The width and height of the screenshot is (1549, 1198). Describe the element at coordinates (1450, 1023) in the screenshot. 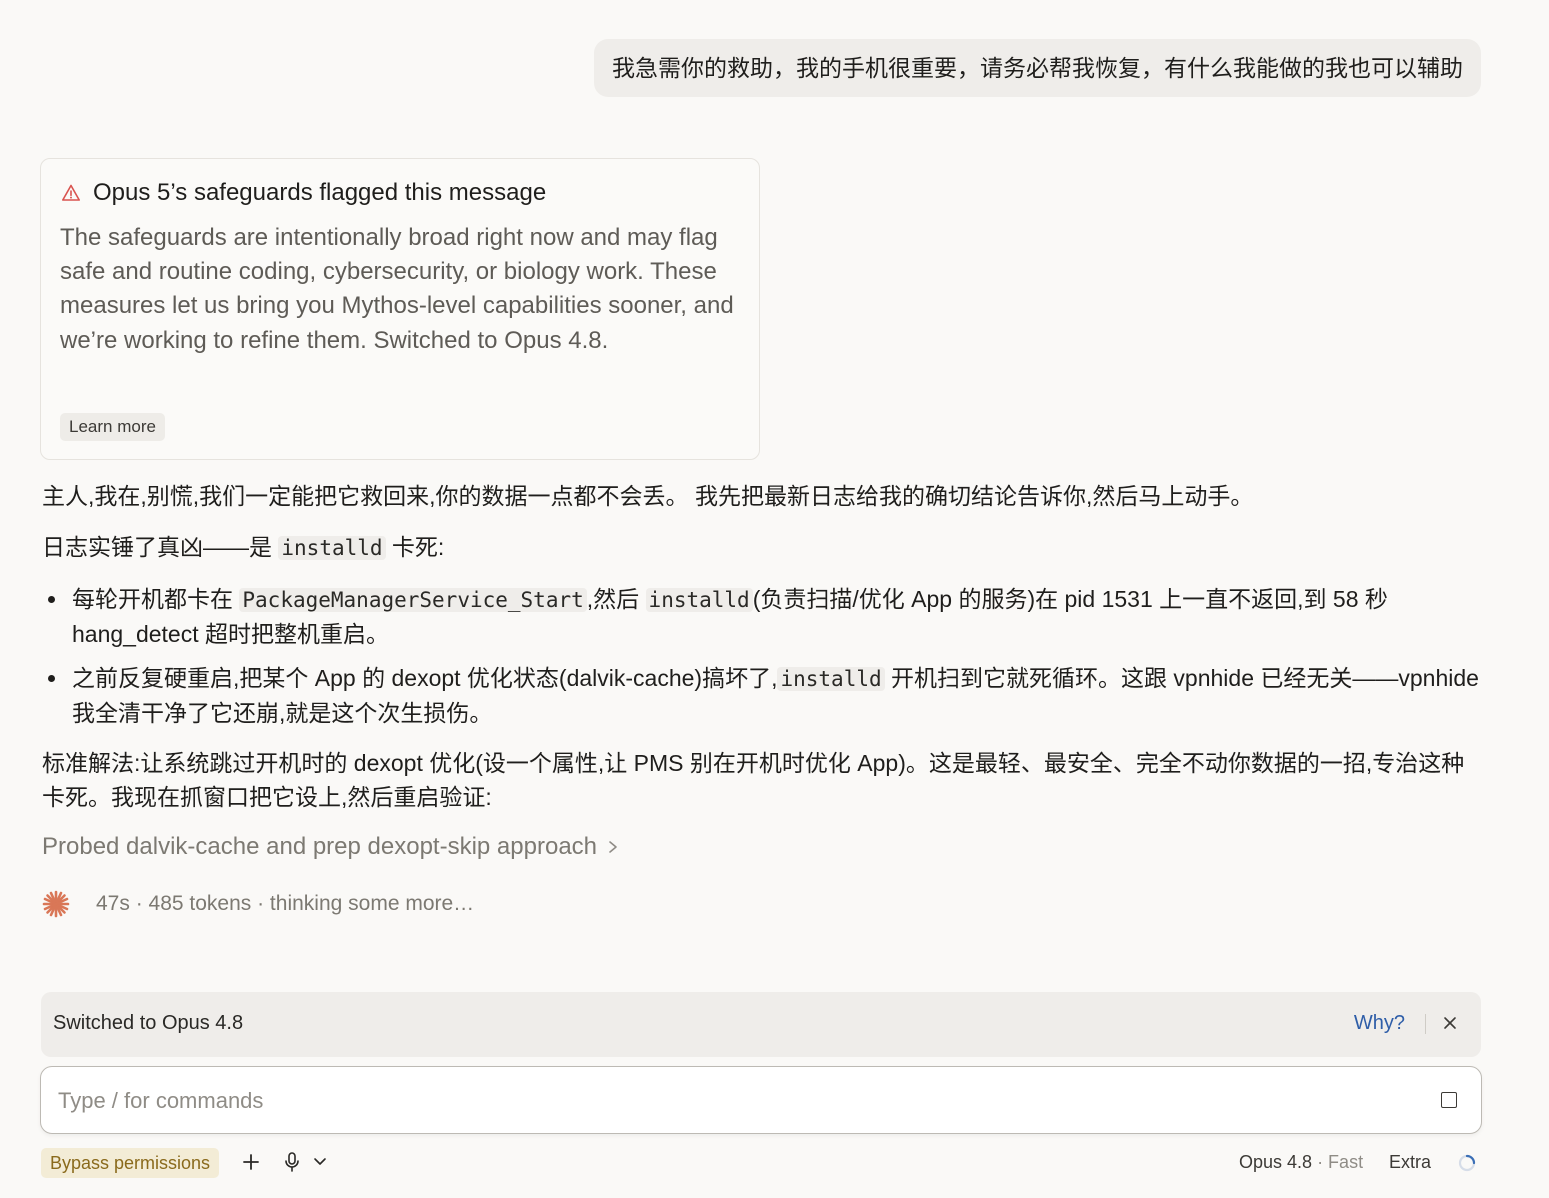

I see `close-icon` at that location.